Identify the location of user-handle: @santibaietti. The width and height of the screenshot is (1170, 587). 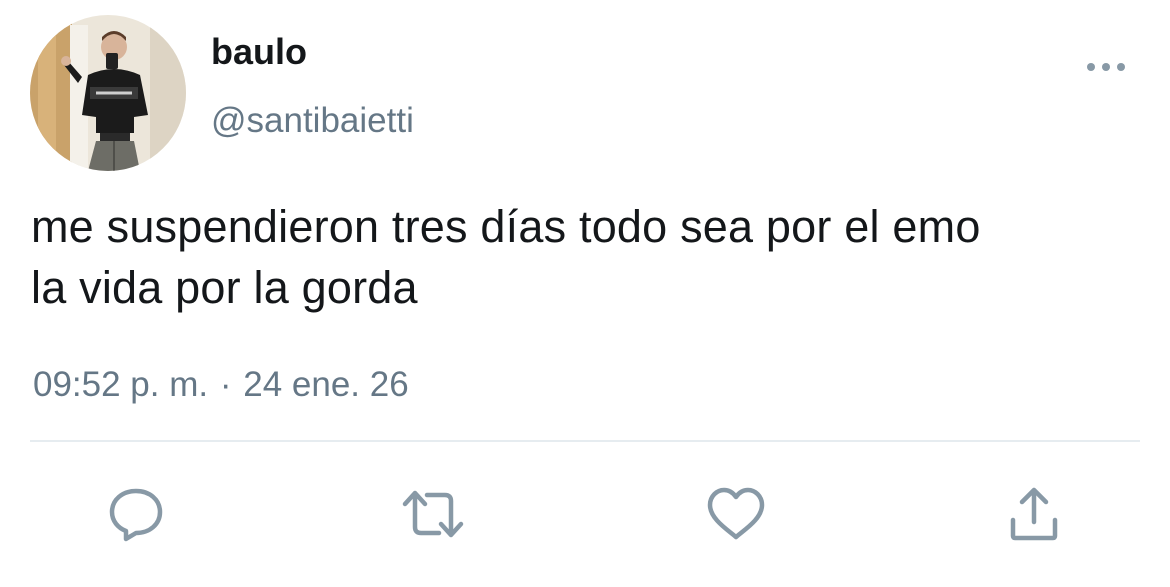
(312, 121).